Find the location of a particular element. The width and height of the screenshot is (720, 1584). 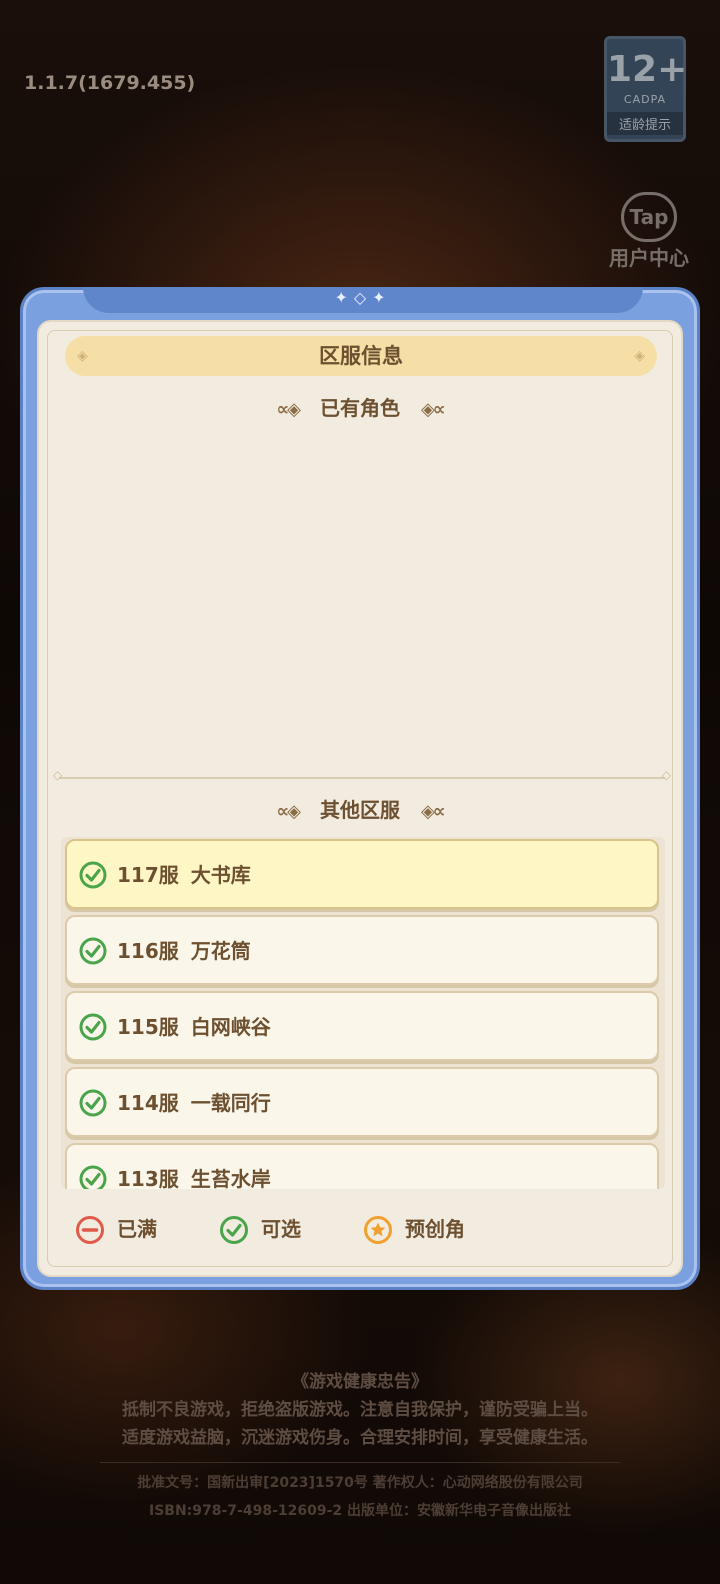

server-label: 113服 生苔水岸 is located at coordinates (200, 1167).